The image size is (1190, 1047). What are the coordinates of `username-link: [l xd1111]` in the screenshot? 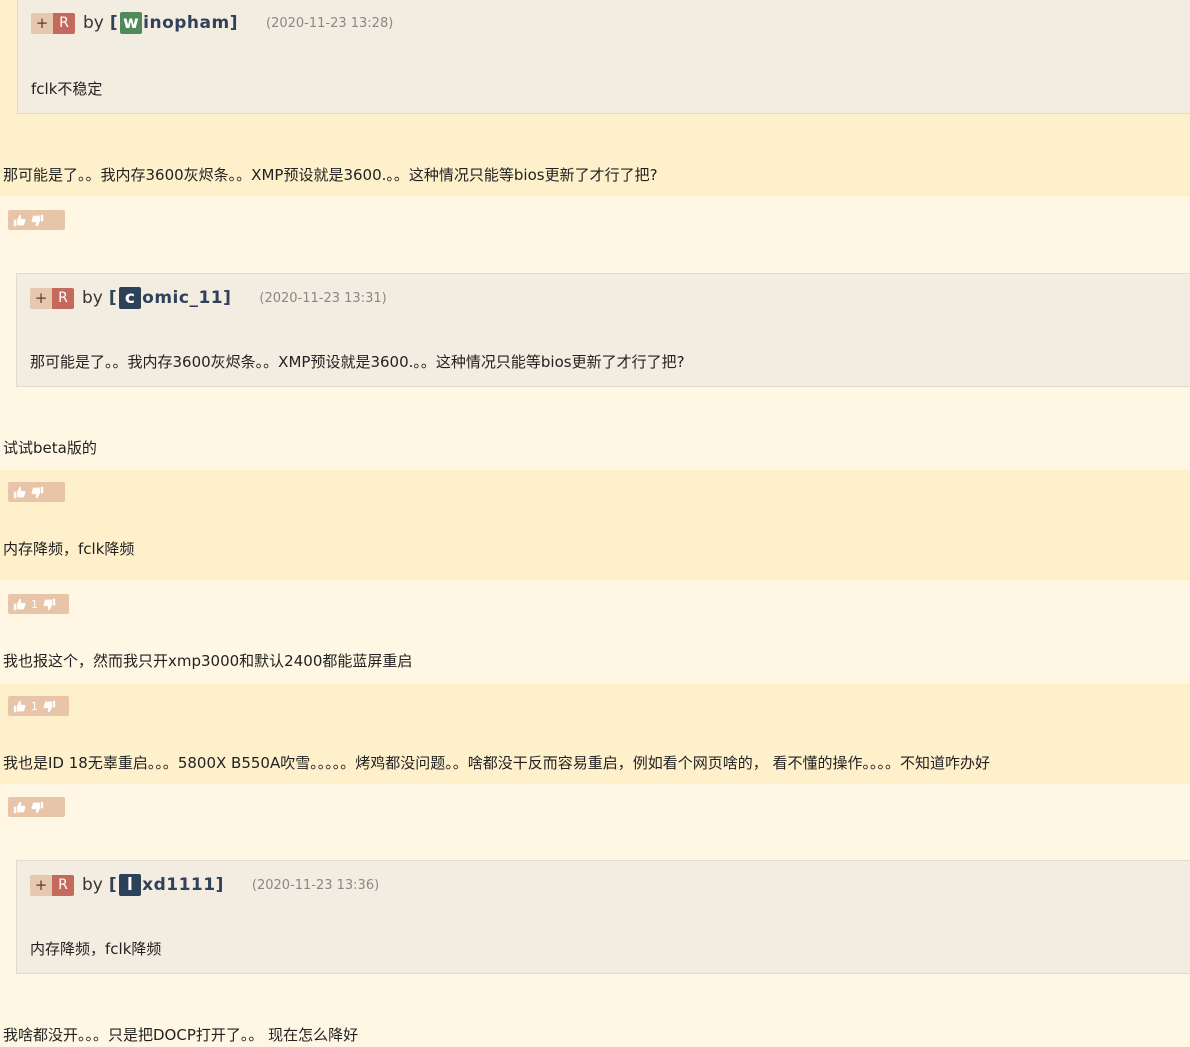 It's located at (166, 885).